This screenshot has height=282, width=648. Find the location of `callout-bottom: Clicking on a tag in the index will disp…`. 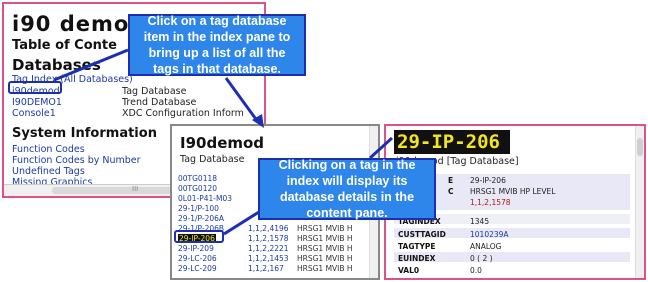

callout-bottom: Clicking on a tag in the index will disp… is located at coordinates (347, 189).